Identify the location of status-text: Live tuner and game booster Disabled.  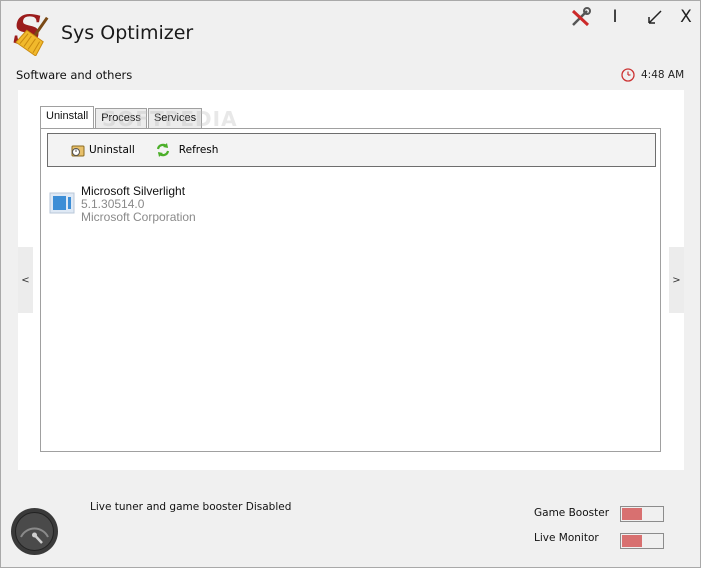
(191, 507).